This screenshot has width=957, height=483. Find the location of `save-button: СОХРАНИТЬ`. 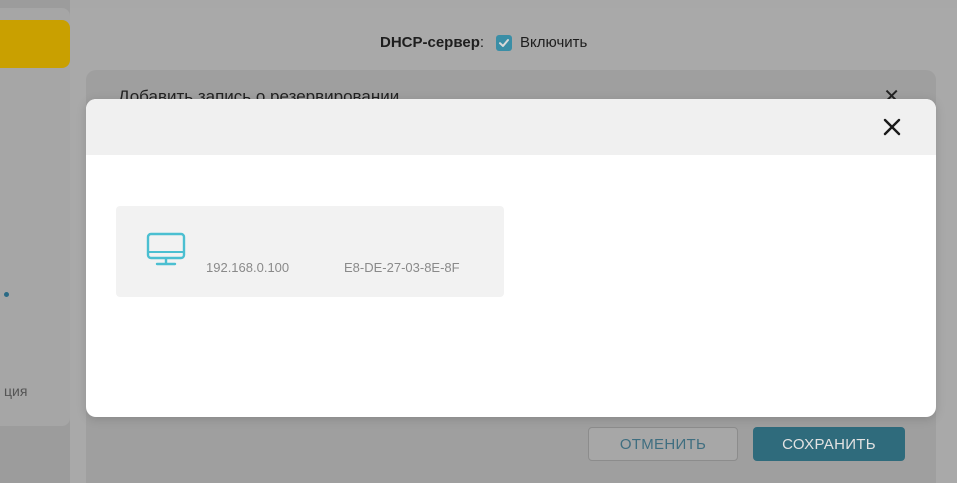

save-button: СОХРАНИТЬ is located at coordinates (829, 444).